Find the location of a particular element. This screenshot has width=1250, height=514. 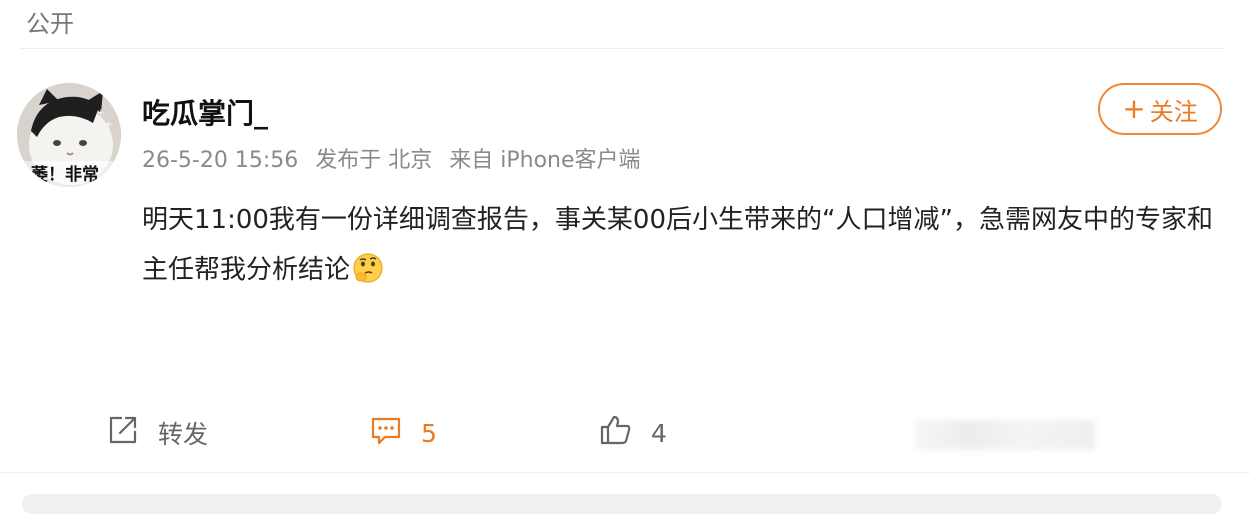

share-icon is located at coordinates (123, 433).